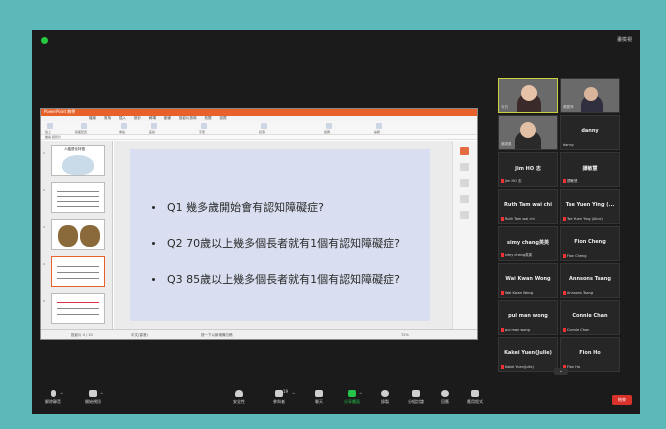  Describe the element at coordinates (329, 126) in the screenshot. I see `drawing-icon` at that location.